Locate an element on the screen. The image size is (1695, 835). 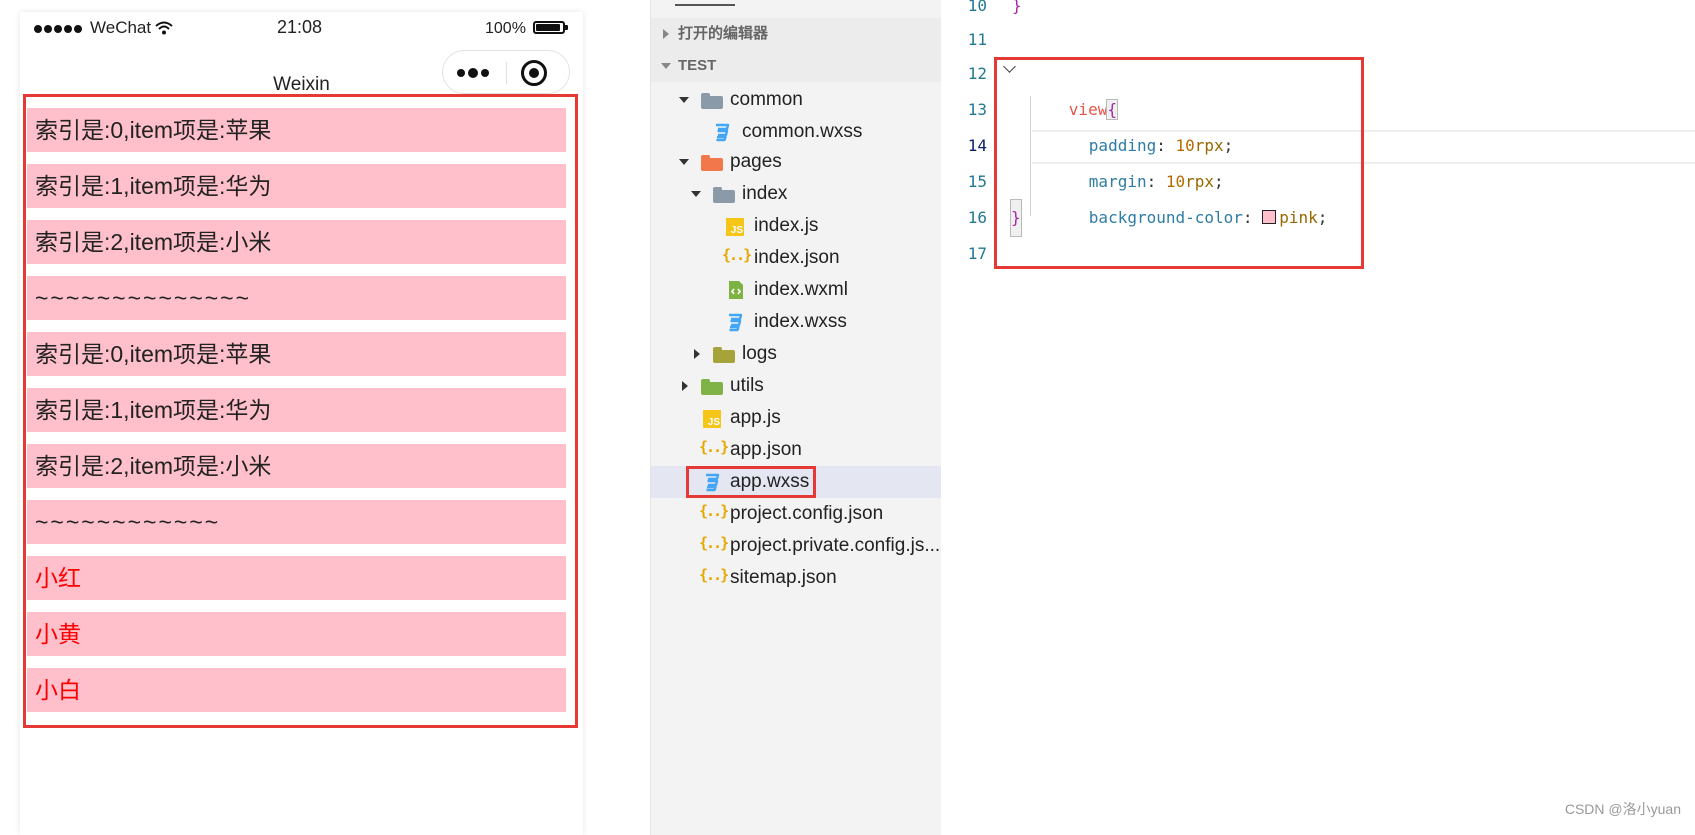
wifi-icon is located at coordinates (164, 30).